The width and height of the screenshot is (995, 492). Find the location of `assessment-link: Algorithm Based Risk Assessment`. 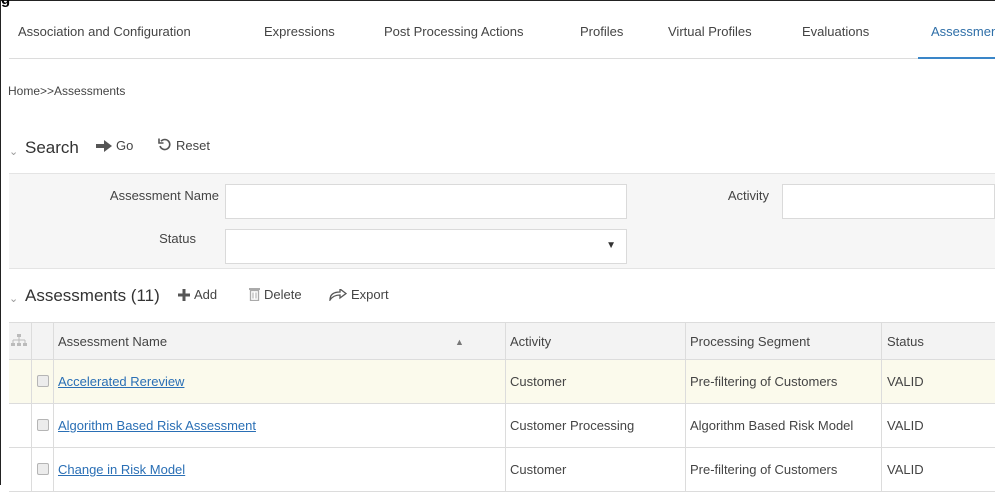

assessment-link: Algorithm Based Risk Assessment is located at coordinates (157, 425).